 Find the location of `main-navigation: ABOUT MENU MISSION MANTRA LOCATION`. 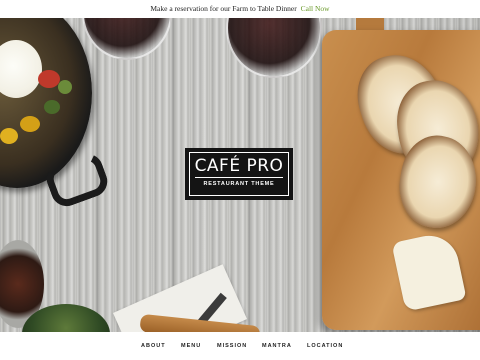

main-navigation: ABOUT MENU MISSION MANTRA LOCATION is located at coordinates (240, 346).